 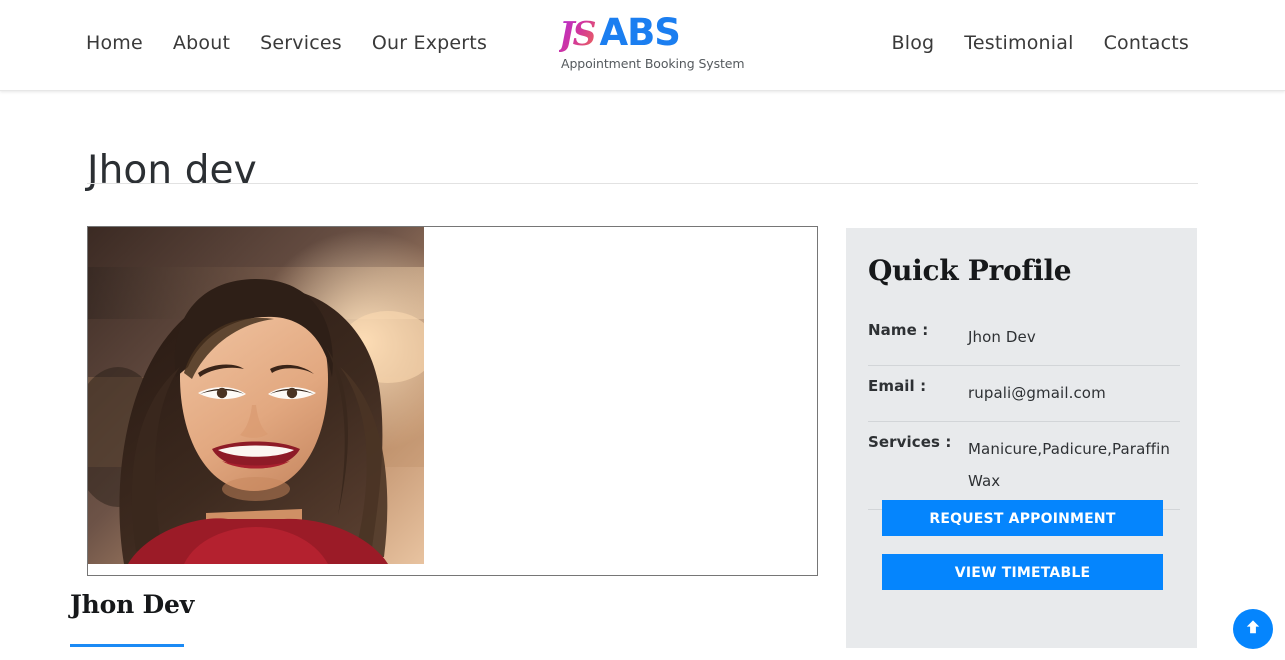 I want to click on arrow-up-icon, so click(x=1253, y=629).